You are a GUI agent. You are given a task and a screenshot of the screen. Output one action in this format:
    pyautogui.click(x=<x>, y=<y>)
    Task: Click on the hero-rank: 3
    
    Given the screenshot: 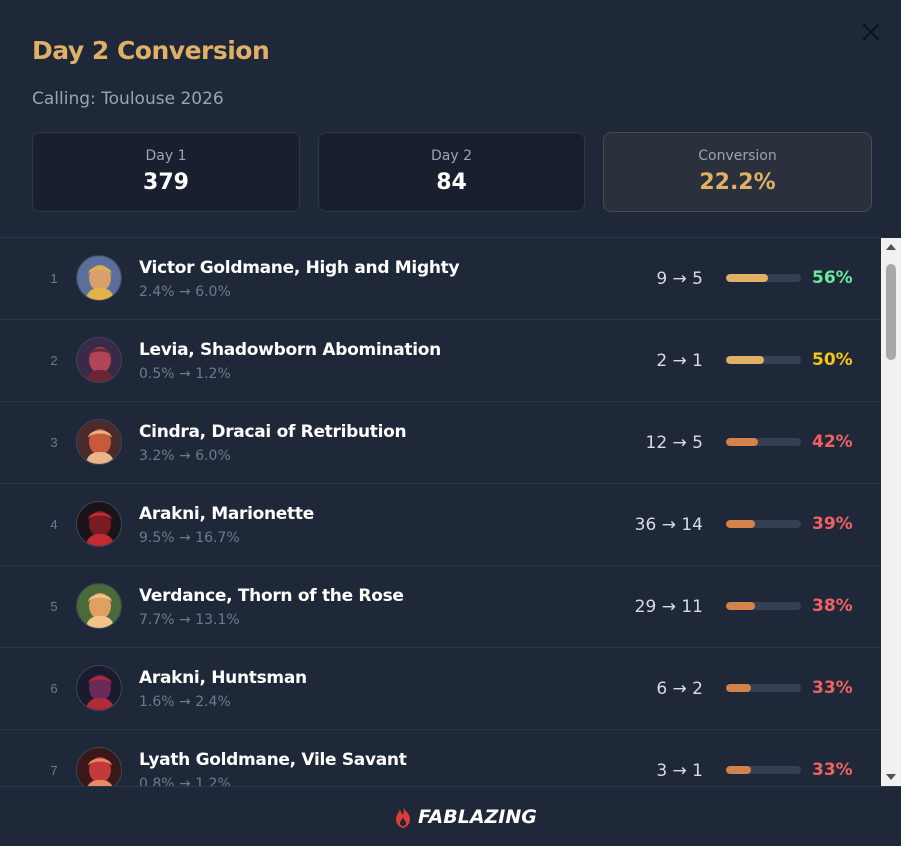 What is the action you would take?
    pyautogui.click(x=54, y=442)
    